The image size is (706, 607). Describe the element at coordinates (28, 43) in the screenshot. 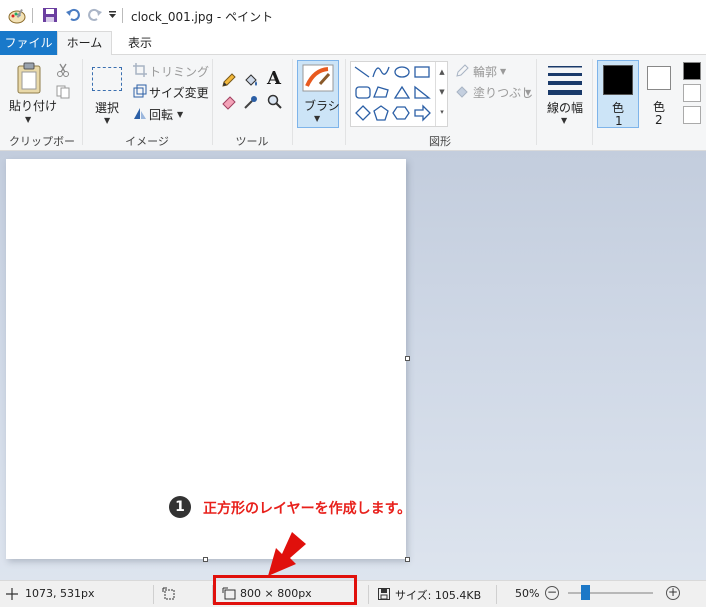

I see `tab-file: ファイル` at that location.